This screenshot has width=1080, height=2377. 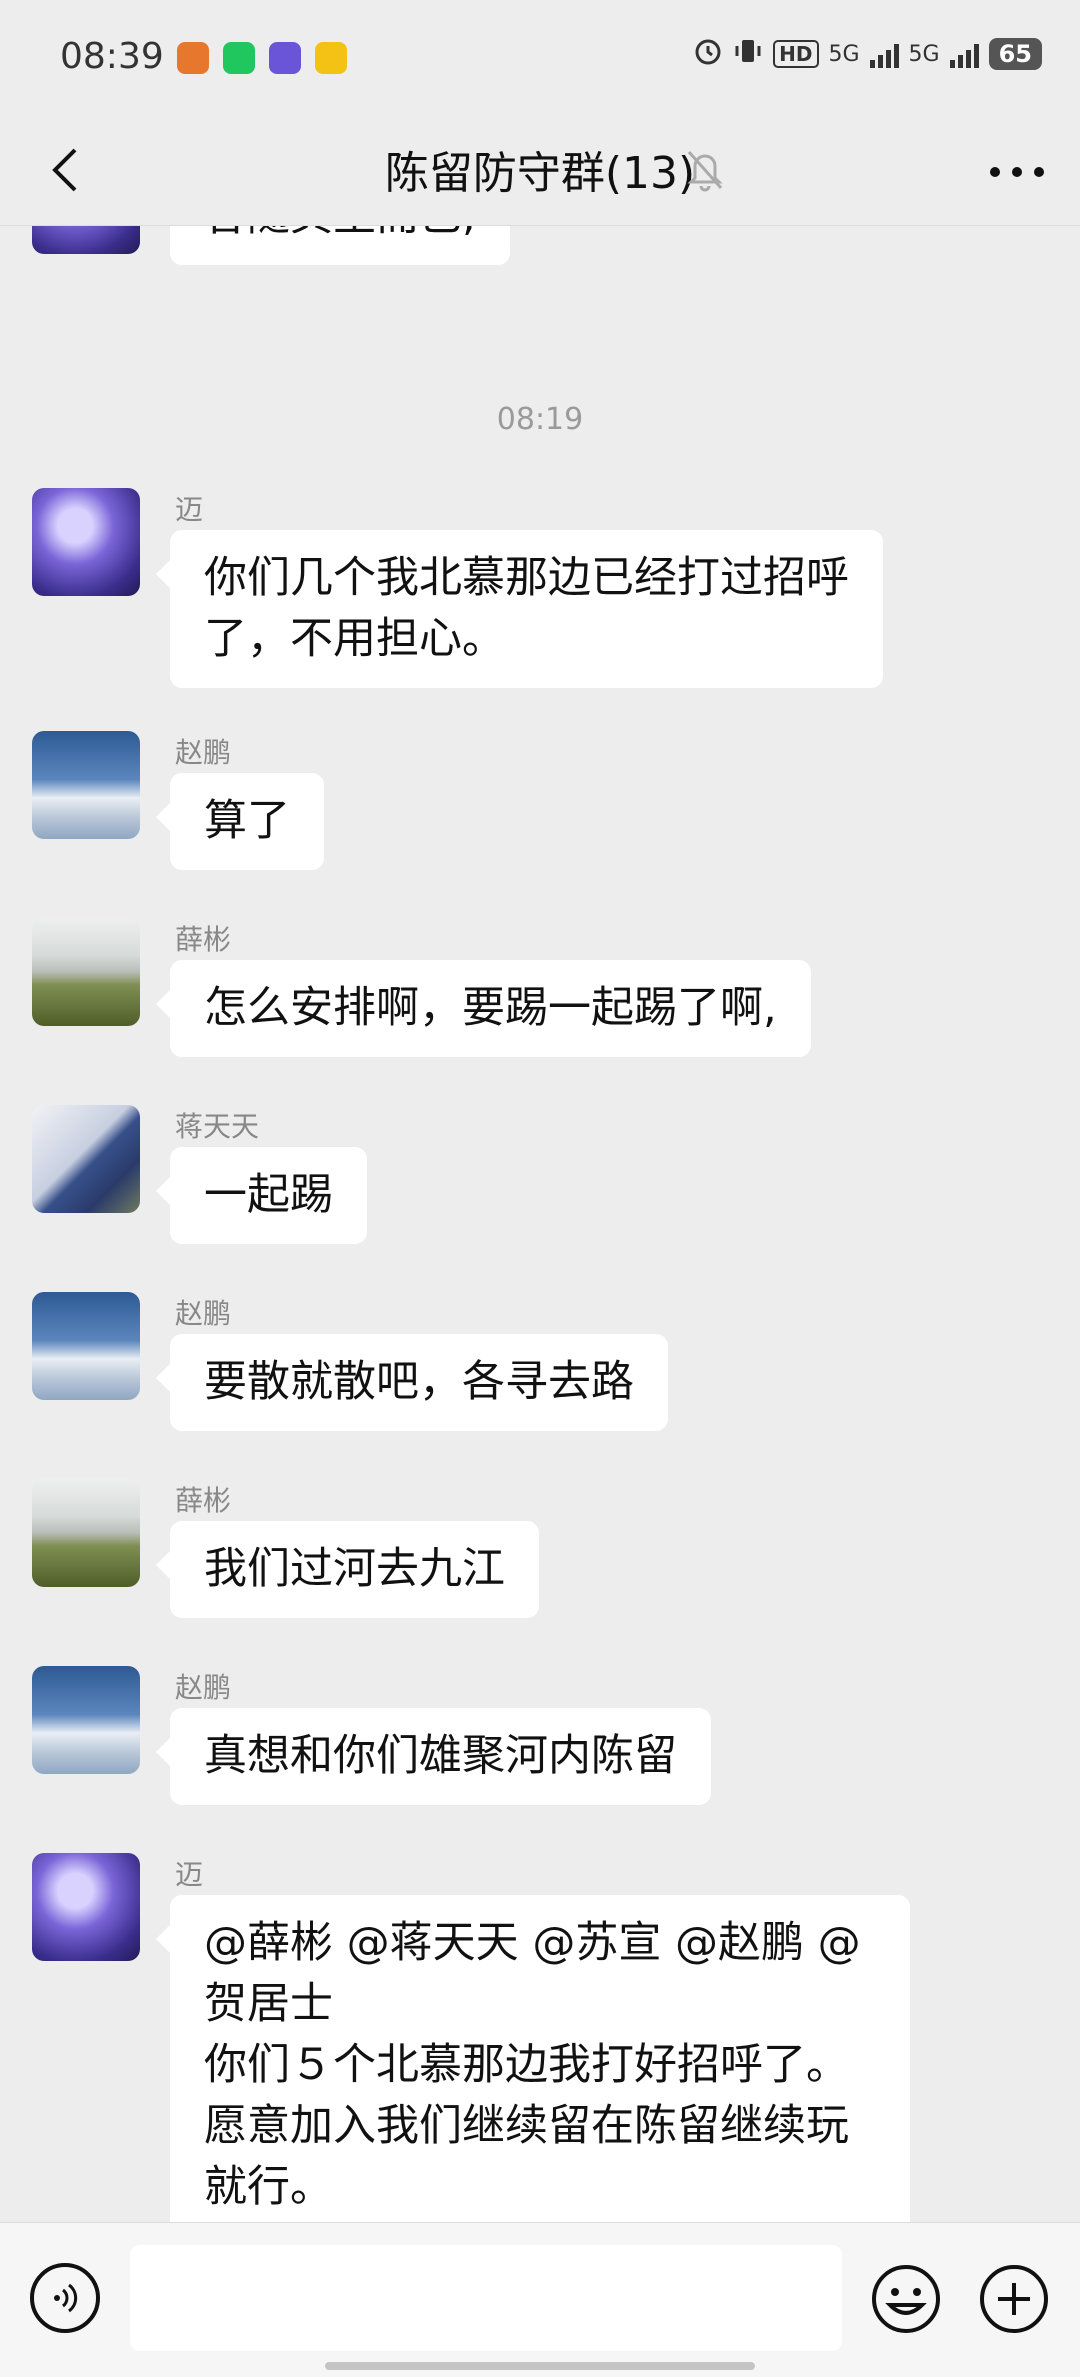 What do you see at coordinates (261, 1195) in the screenshot?
I see `message-bubble: 一起踢` at bounding box center [261, 1195].